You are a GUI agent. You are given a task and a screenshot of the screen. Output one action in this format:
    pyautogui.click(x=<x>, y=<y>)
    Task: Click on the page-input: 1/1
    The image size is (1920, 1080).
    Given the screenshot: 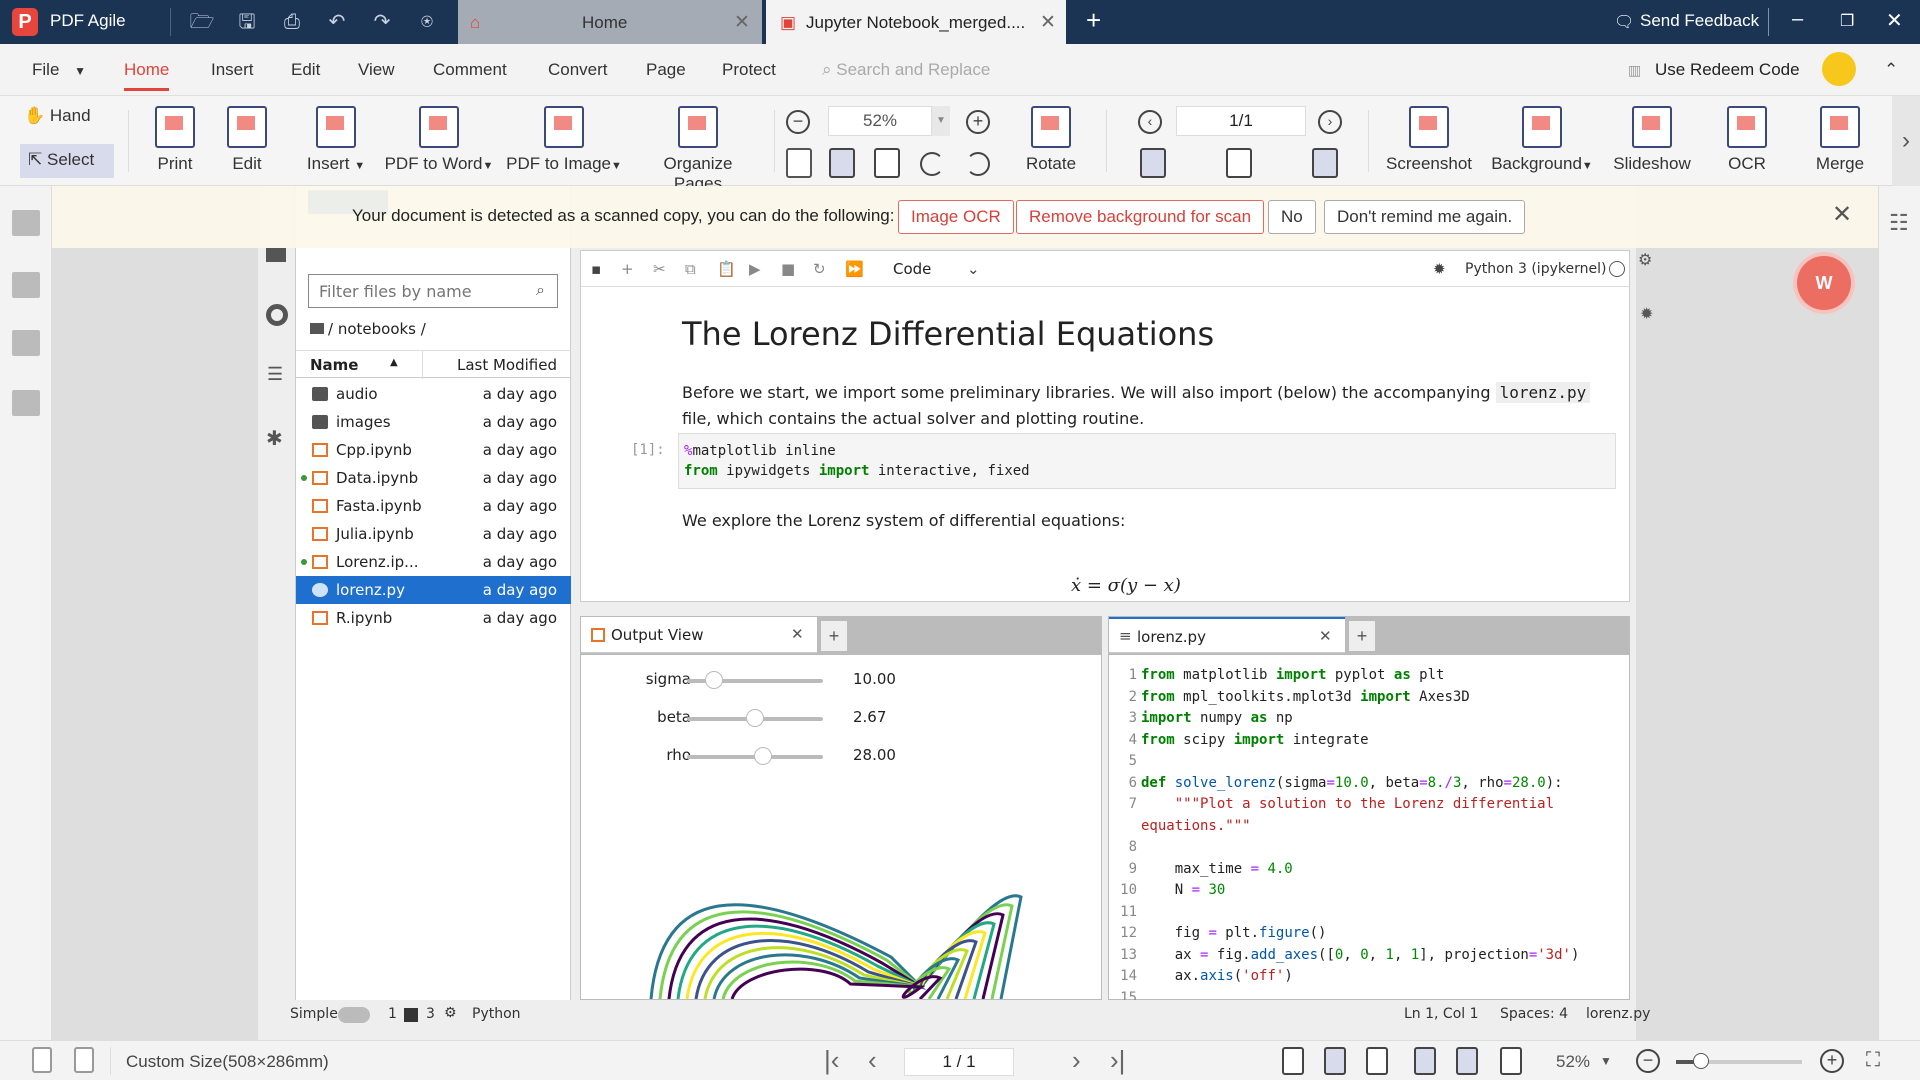 What is the action you would take?
    pyautogui.click(x=1241, y=121)
    